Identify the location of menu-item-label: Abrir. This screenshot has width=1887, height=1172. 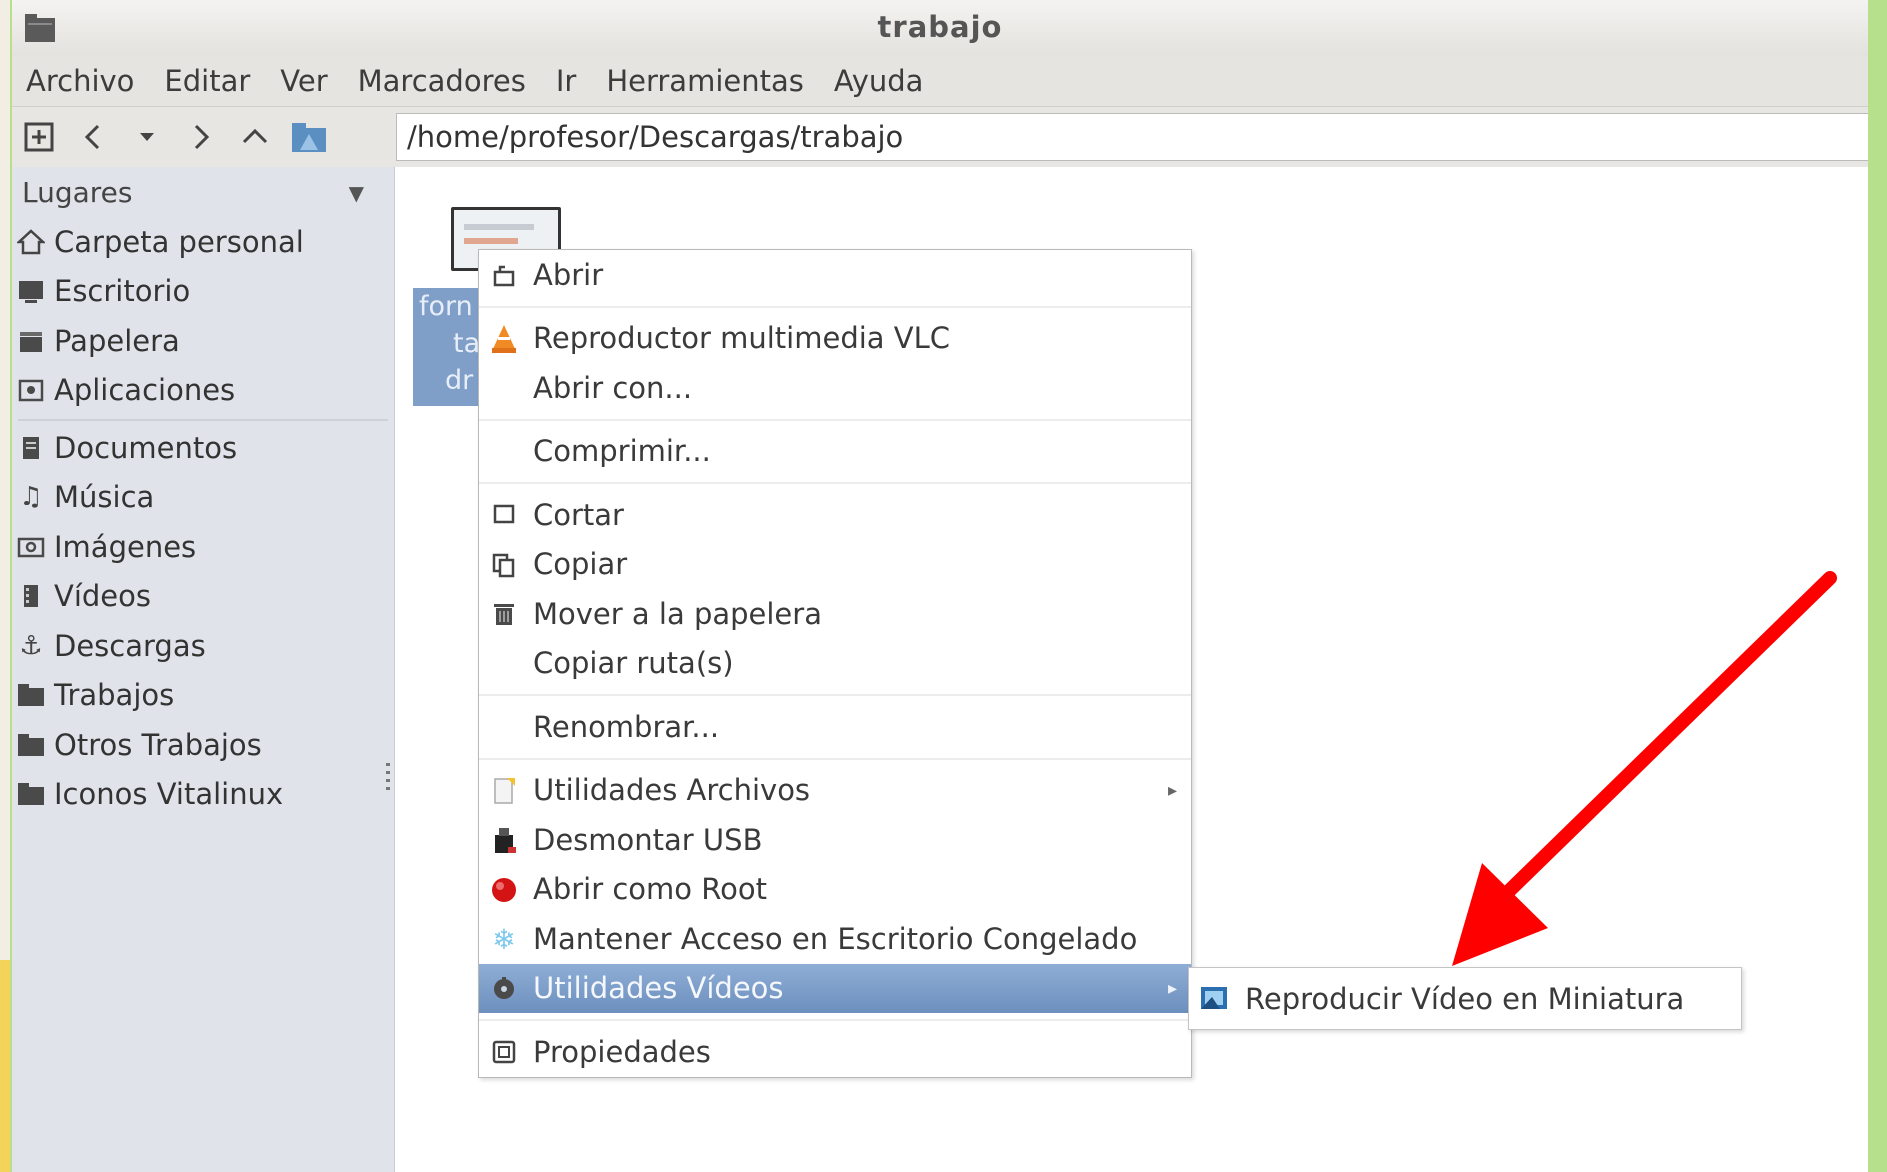
(568, 274).